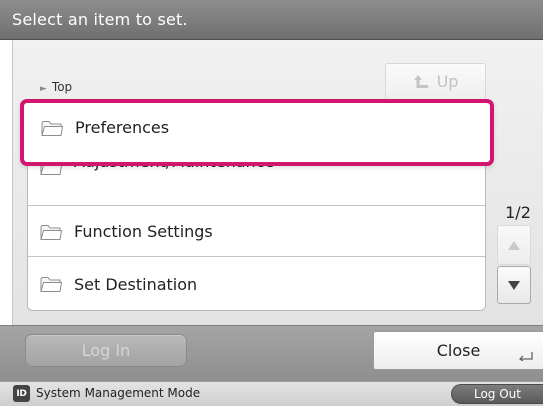  Describe the element at coordinates (100, 19) in the screenshot. I see `page-title: Select an item to set.` at that location.